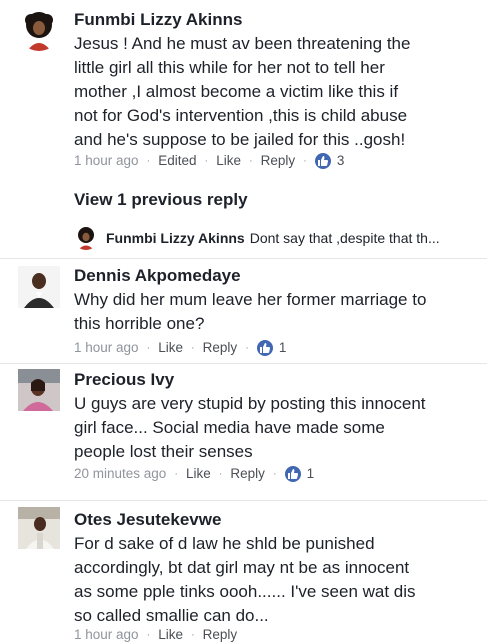  Describe the element at coordinates (161, 200) in the screenshot. I see `view-previous-replies: View 1 previous reply` at that location.